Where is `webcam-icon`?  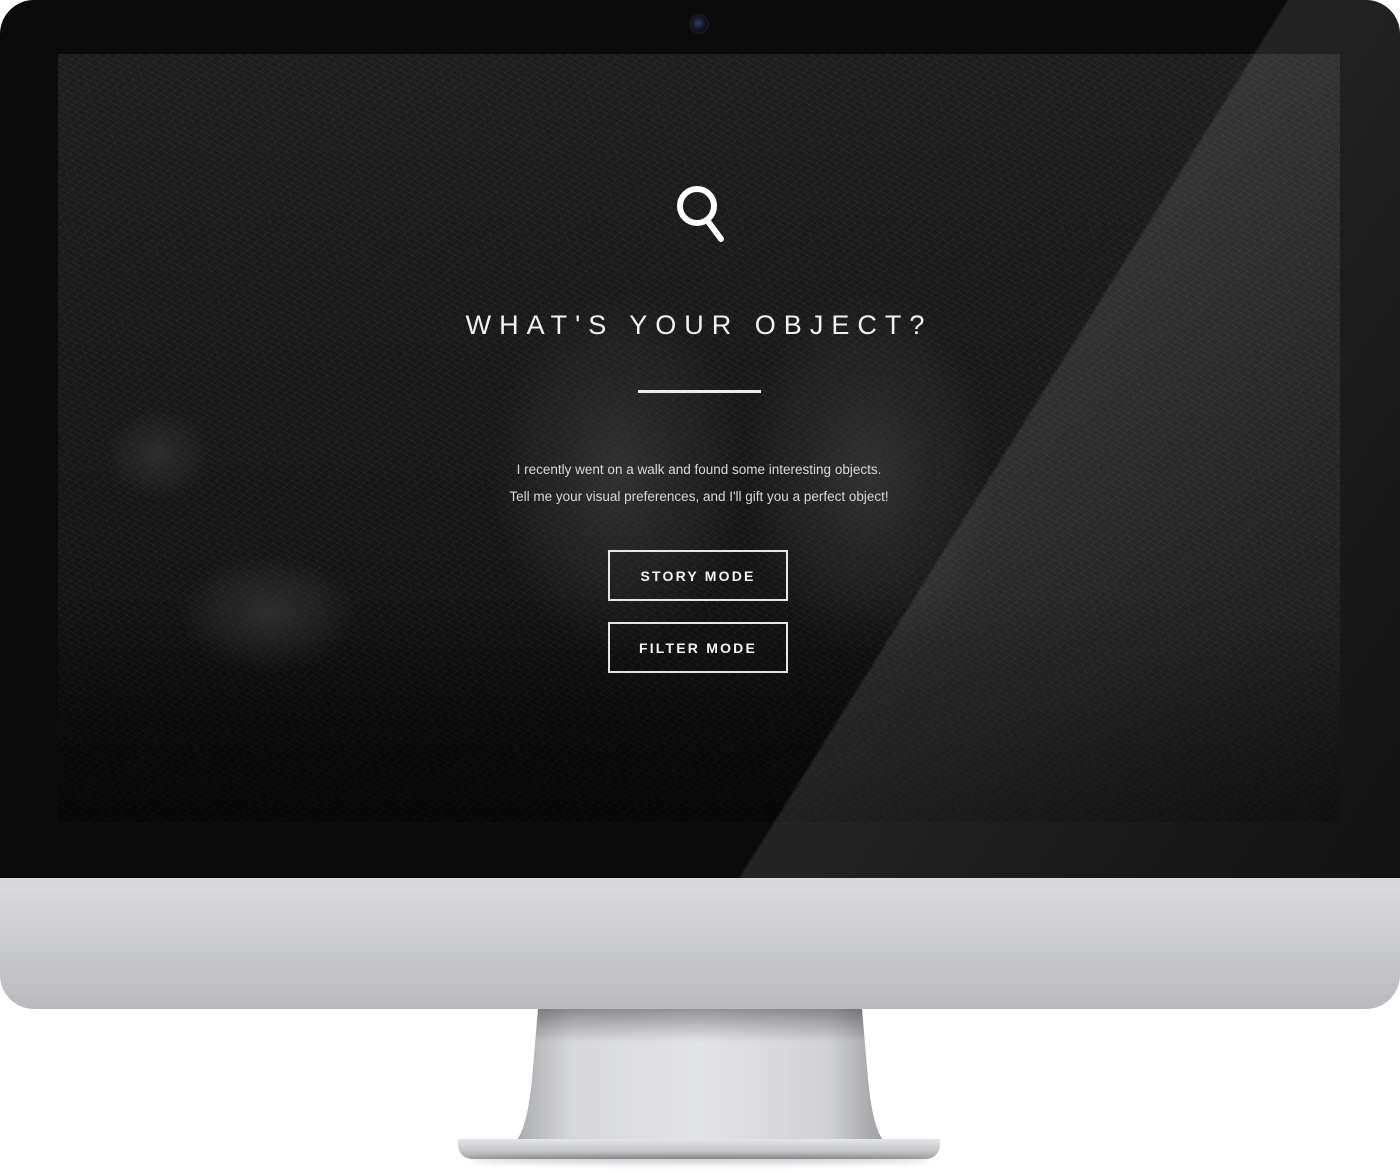 webcam-icon is located at coordinates (699, 24).